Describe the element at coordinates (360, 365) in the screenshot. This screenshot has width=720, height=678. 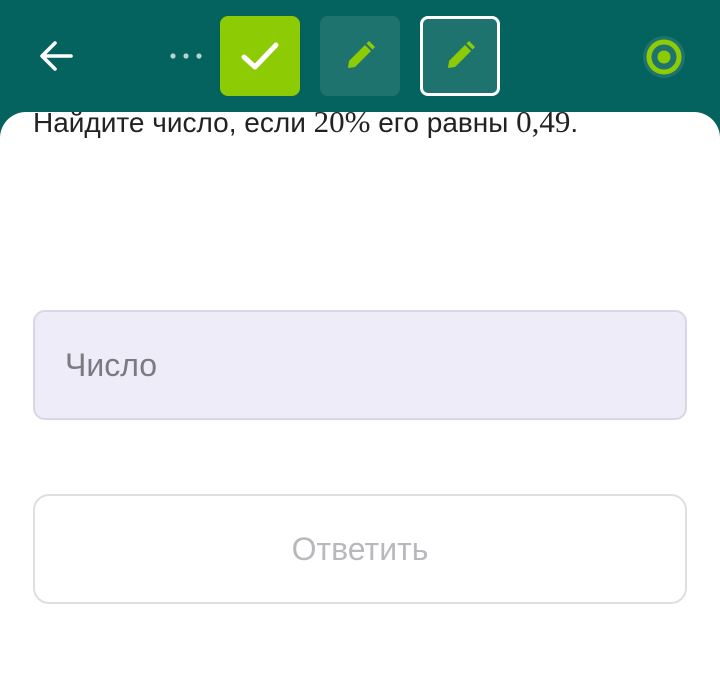
I see `answer-input` at that location.